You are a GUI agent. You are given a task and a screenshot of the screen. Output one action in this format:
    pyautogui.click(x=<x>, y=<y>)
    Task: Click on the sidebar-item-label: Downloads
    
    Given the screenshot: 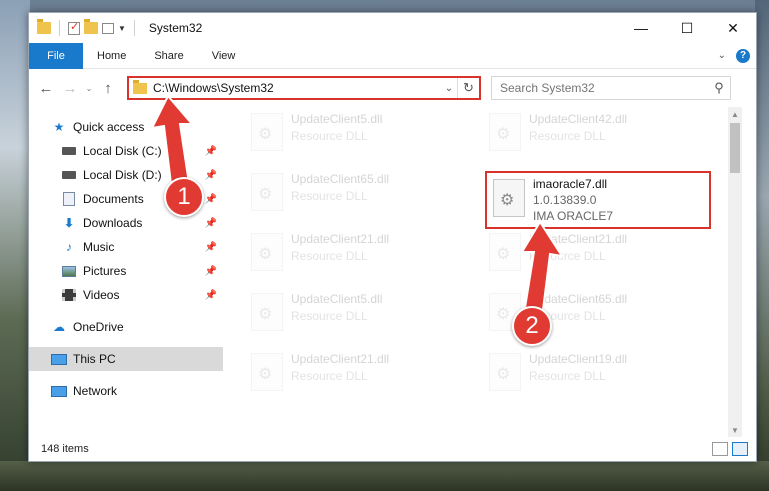 What is the action you would take?
    pyautogui.click(x=113, y=223)
    